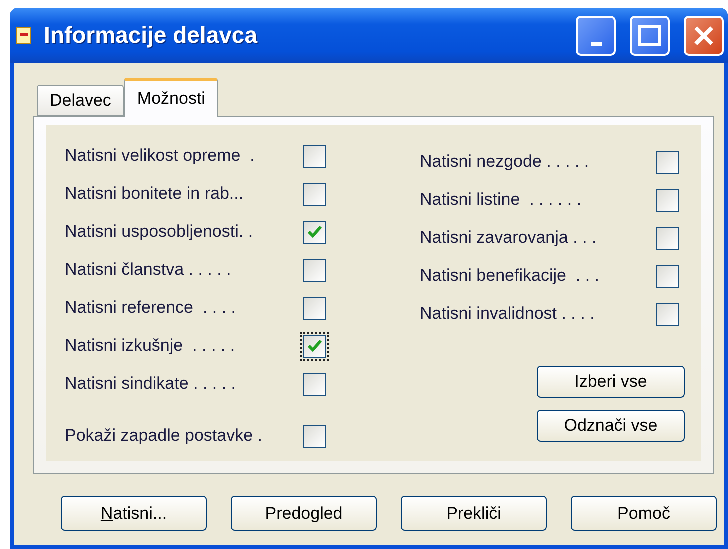 Image resolution: width=728 pixels, height=549 pixels. What do you see at coordinates (150, 346) in the screenshot?
I see `option-label: Natisni izkušnje . . . . .` at bounding box center [150, 346].